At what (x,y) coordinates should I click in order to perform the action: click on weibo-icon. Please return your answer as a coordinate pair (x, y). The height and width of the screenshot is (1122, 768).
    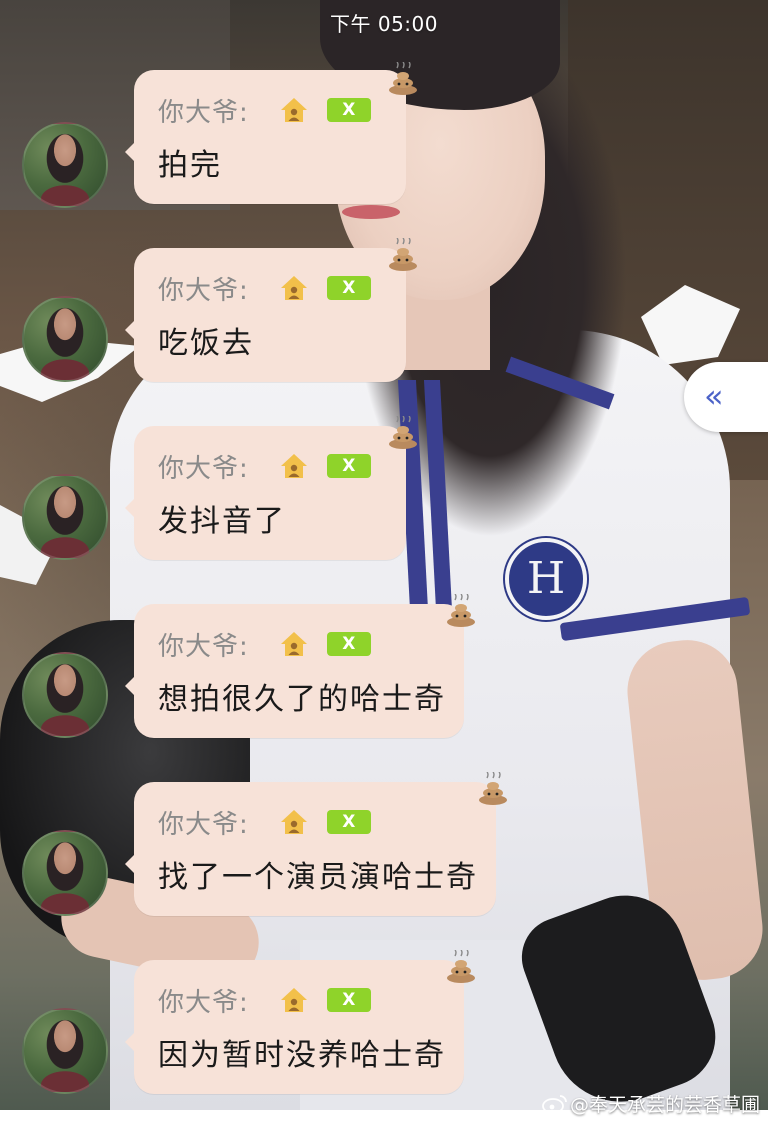
    Looking at the image, I should click on (554, 1104).